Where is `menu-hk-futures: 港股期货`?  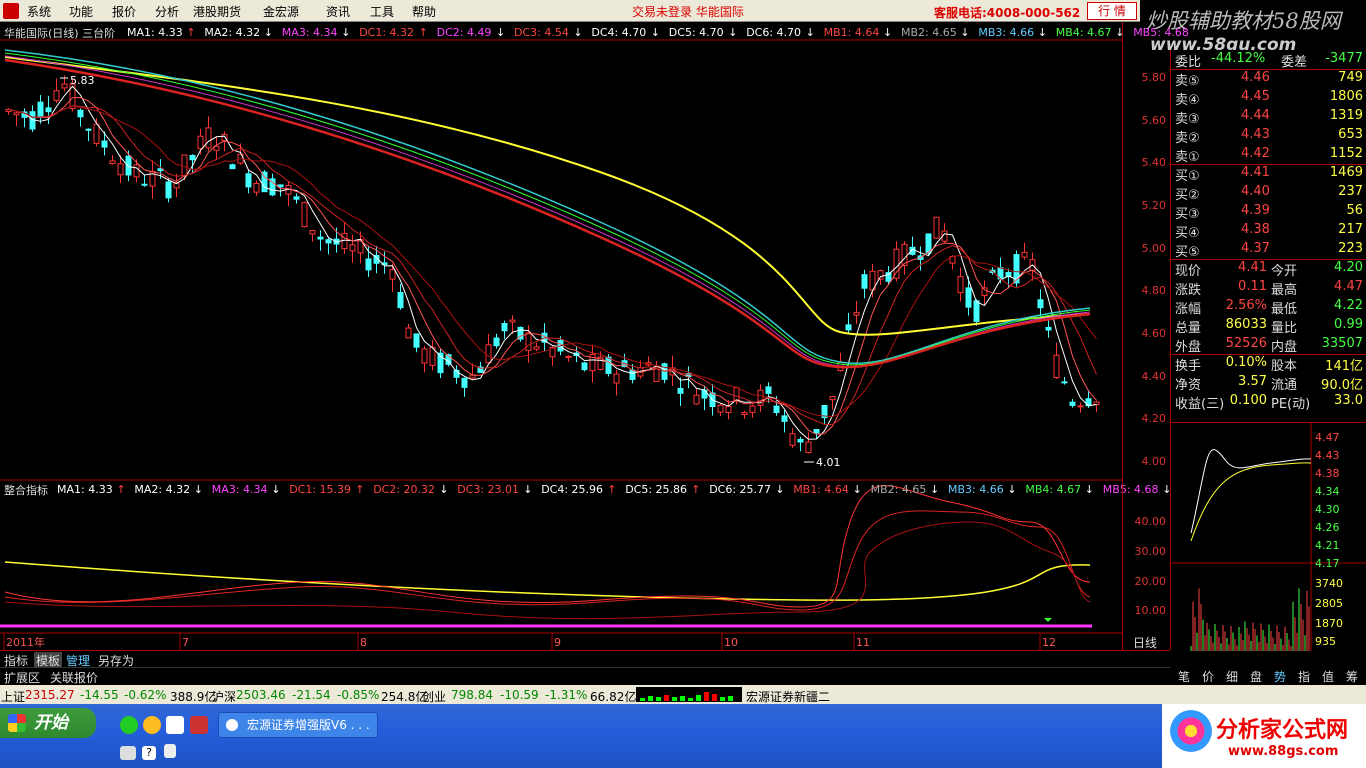
menu-hk-futures: 港股期货 is located at coordinates (217, 11).